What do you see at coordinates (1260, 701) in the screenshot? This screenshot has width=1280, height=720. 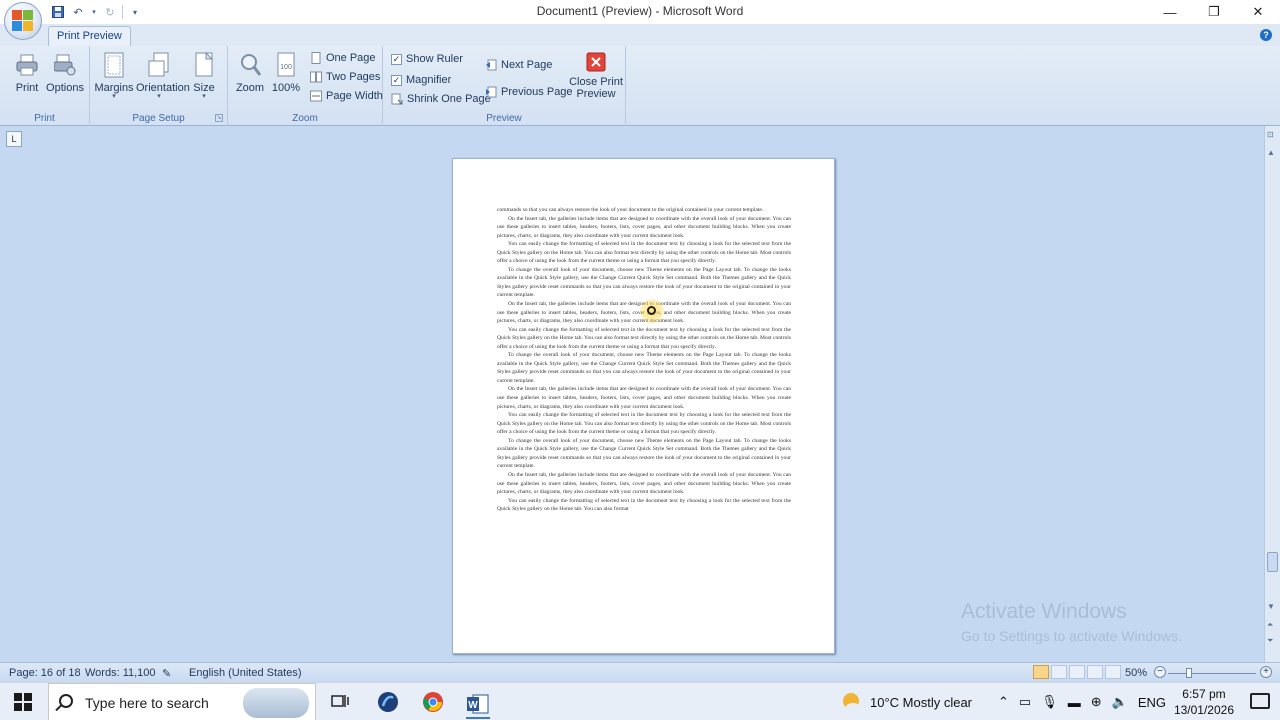 I see `notification-center-icon` at bounding box center [1260, 701].